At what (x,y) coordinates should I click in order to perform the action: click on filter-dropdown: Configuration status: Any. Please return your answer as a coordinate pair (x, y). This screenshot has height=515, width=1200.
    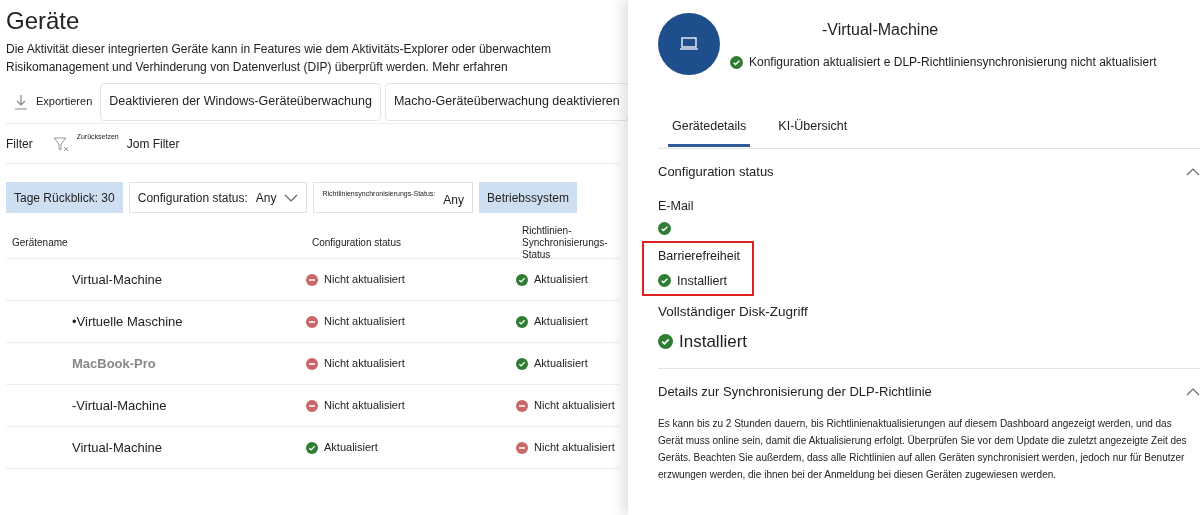
    Looking at the image, I should click on (218, 197).